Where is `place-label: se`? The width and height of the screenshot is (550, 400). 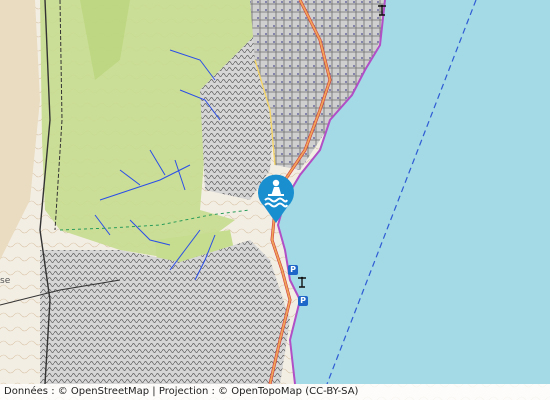
place-label: se is located at coordinates (5, 281).